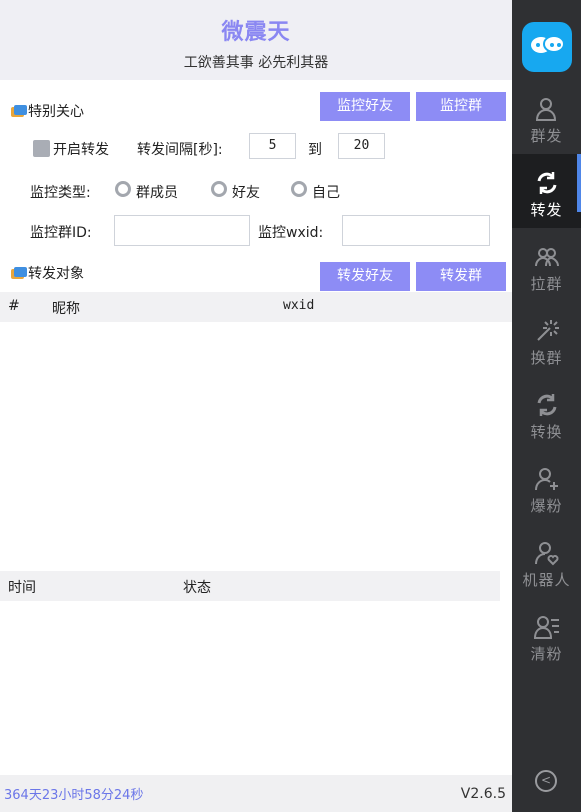 The image size is (581, 812). I want to click on app-title: 微震天, so click(256, 32).